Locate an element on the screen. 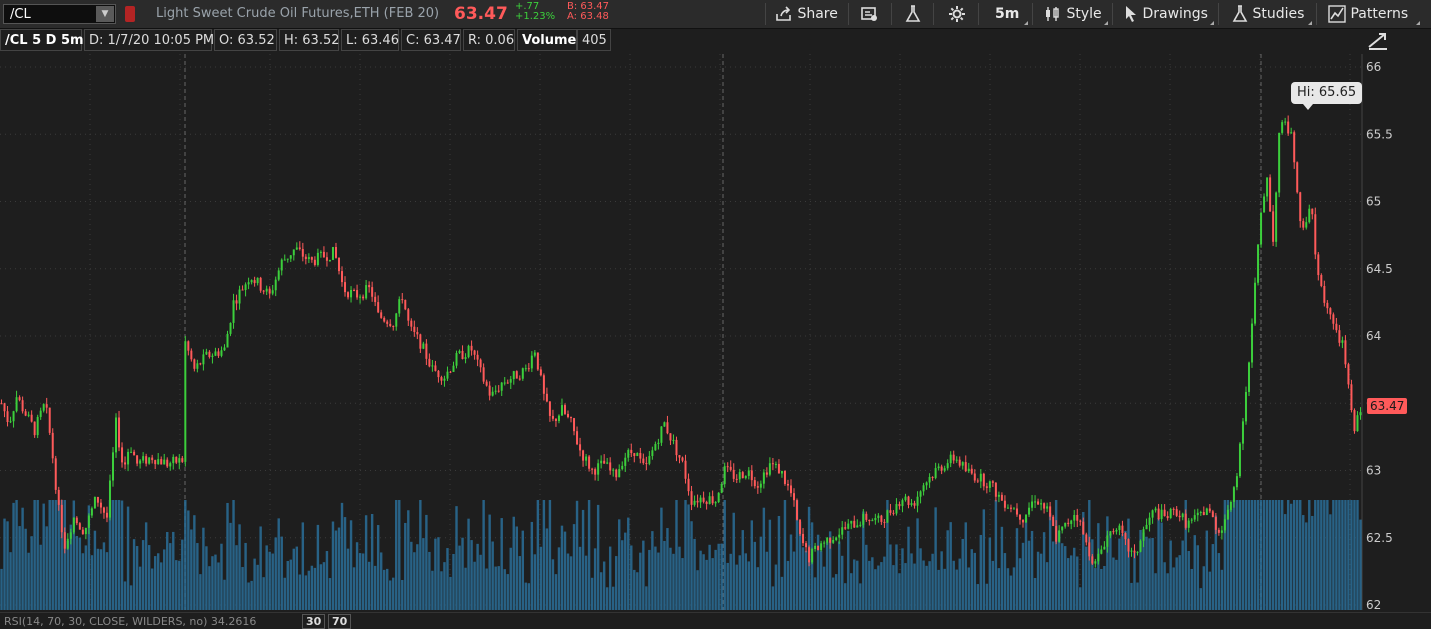  timeframe-label: 5m is located at coordinates (1007, 14).